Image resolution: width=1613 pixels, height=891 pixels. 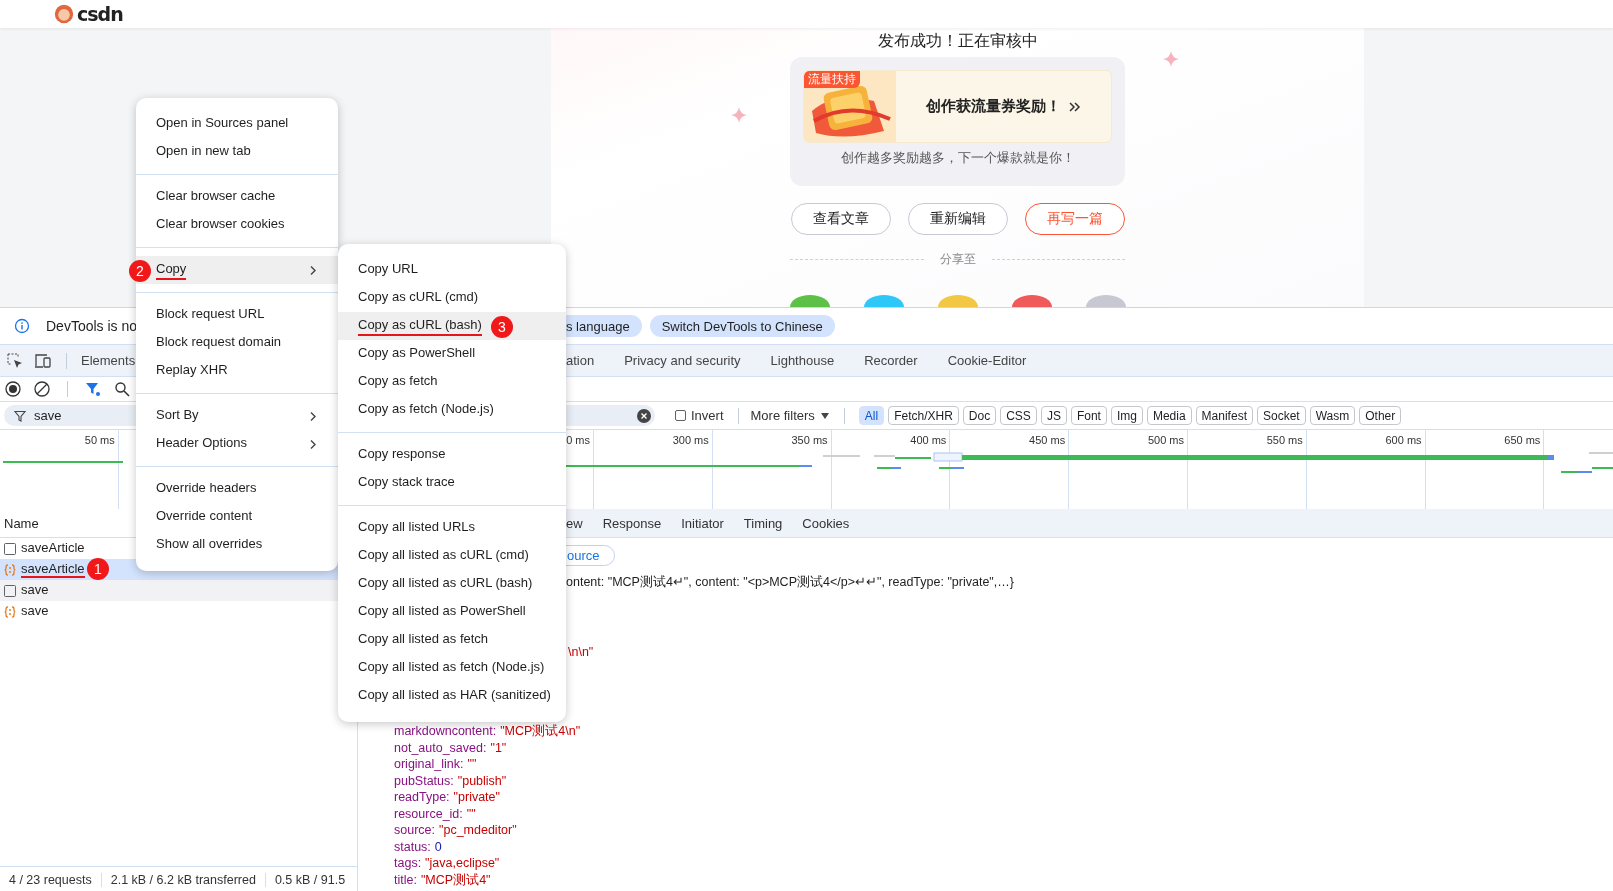 I want to click on tick-label: 450 ms, so click(x=1047, y=440).